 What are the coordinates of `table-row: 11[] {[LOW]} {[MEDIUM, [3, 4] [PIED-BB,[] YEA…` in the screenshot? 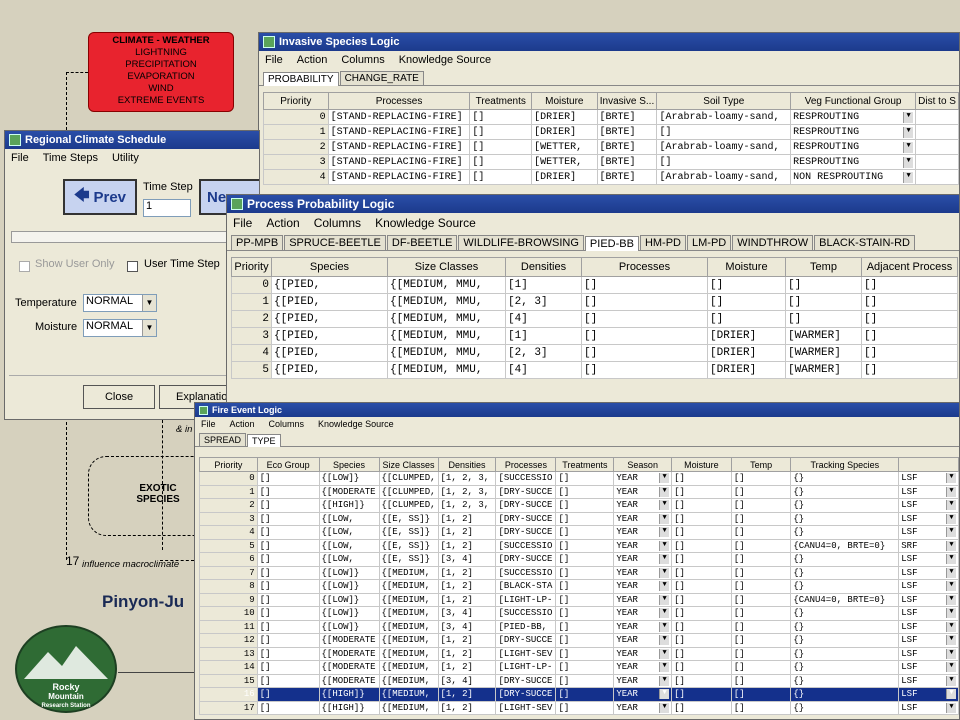 It's located at (579, 626).